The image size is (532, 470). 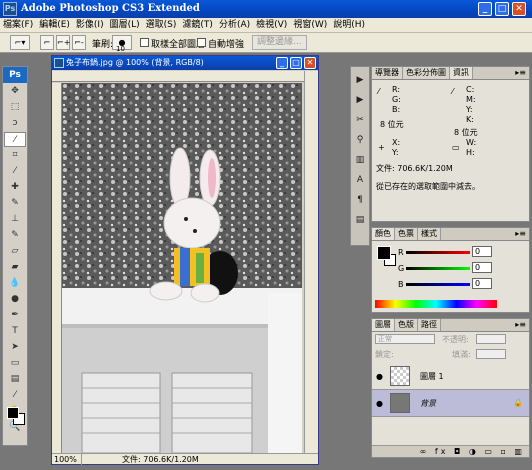 What do you see at coordinates (360, 140) in the screenshot?
I see `clone-source-icon: ⚲` at bounding box center [360, 140].